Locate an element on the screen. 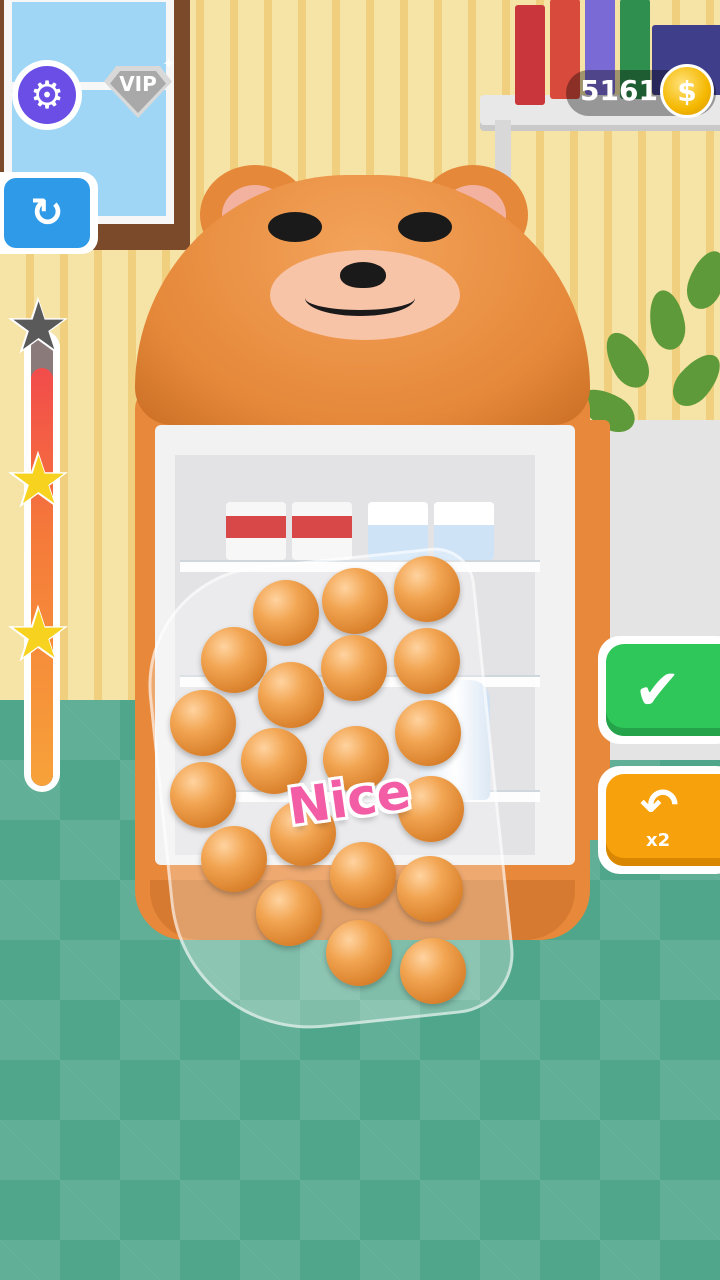 This screenshot has width=720, height=1280. settings-button: ⚙ is located at coordinates (47, 95).